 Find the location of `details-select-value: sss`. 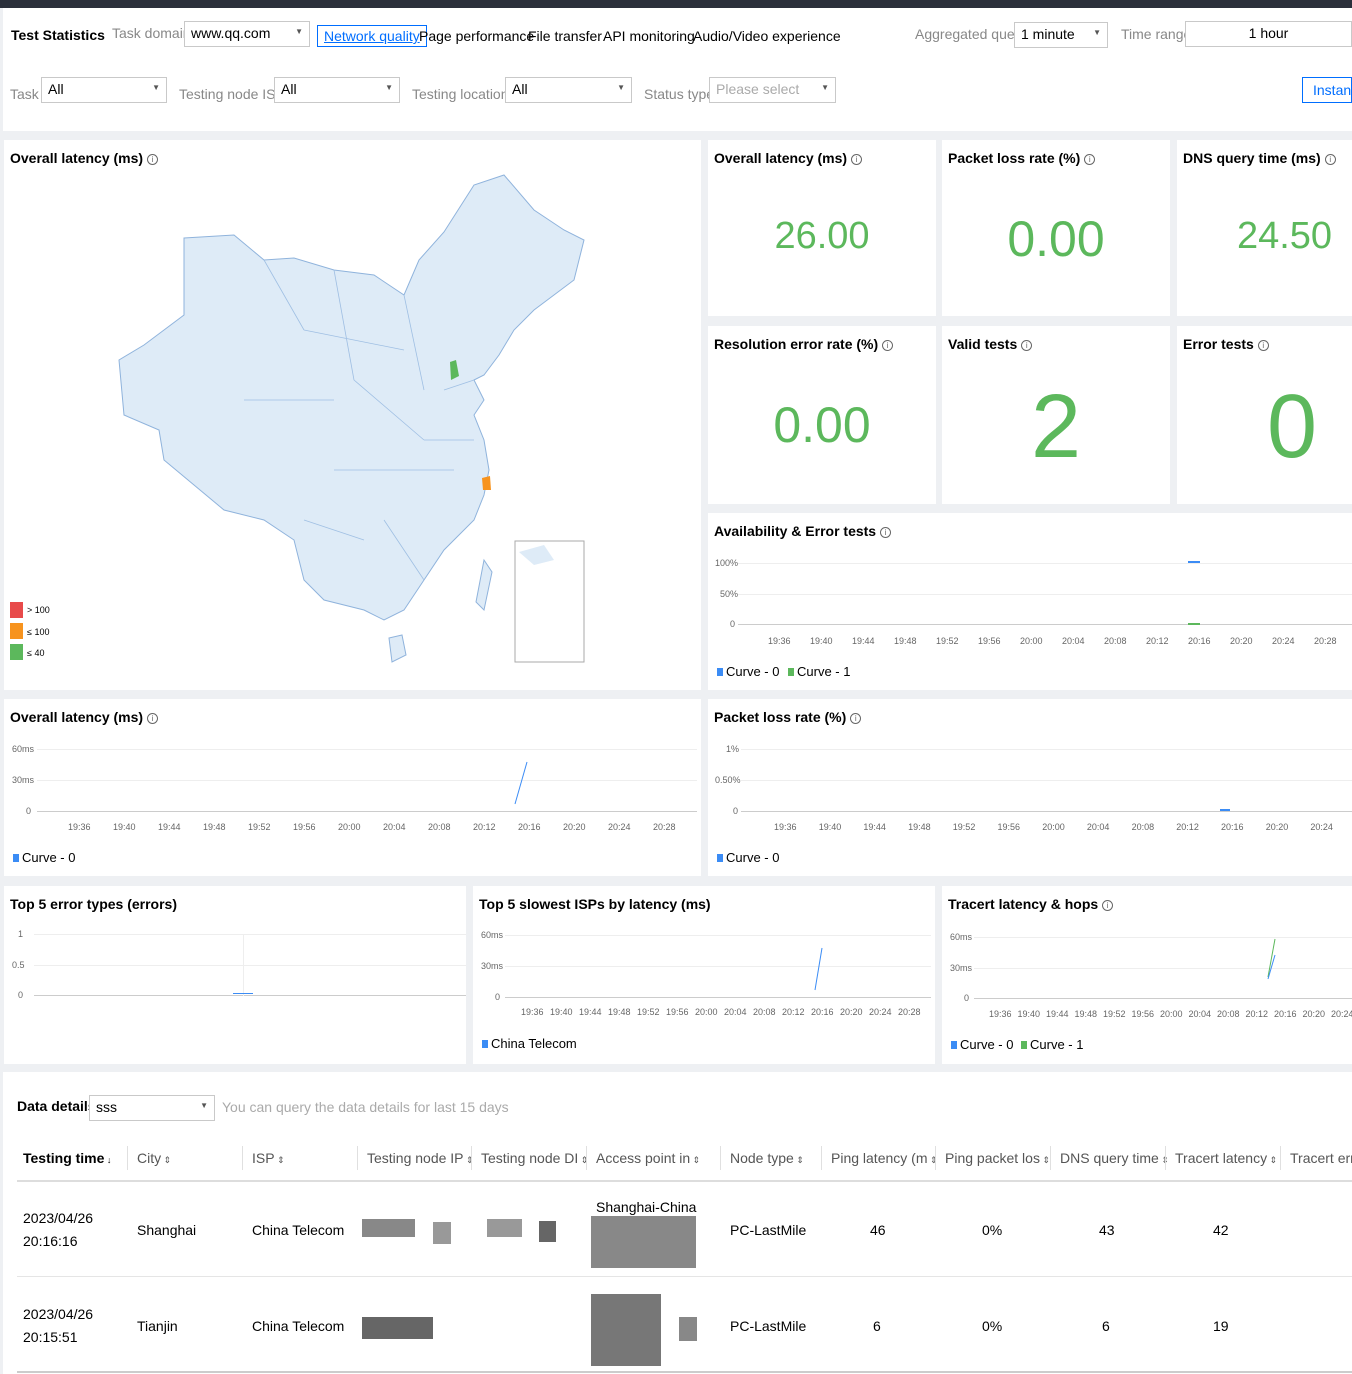

details-select-value: sss is located at coordinates (106, 1107).